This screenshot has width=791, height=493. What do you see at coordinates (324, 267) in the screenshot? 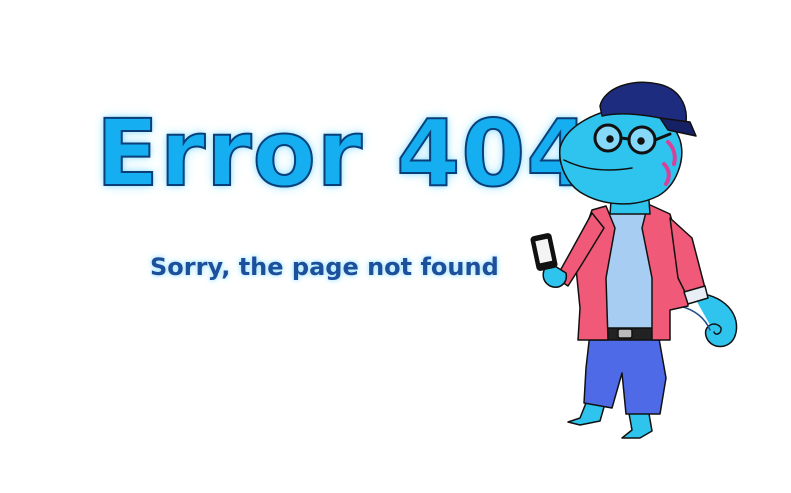
I see `error-subtitle: Sorry, the page not found` at bounding box center [324, 267].